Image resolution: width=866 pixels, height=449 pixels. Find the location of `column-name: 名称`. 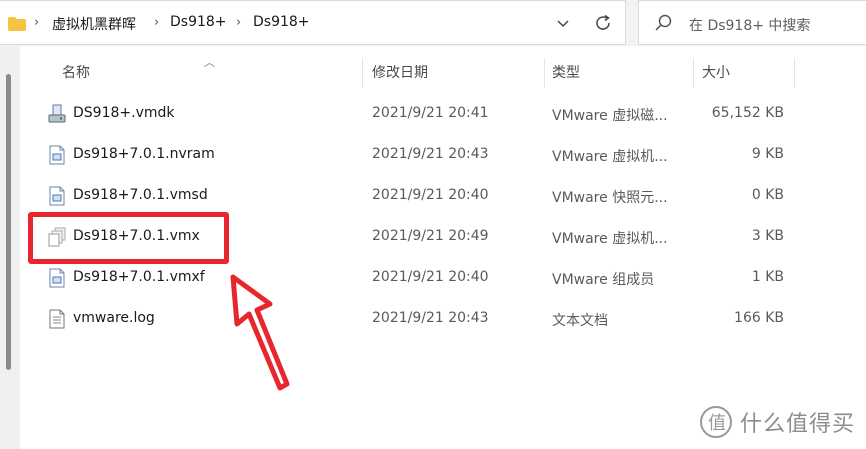

column-name: 名称 is located at coordinates (76, 75).